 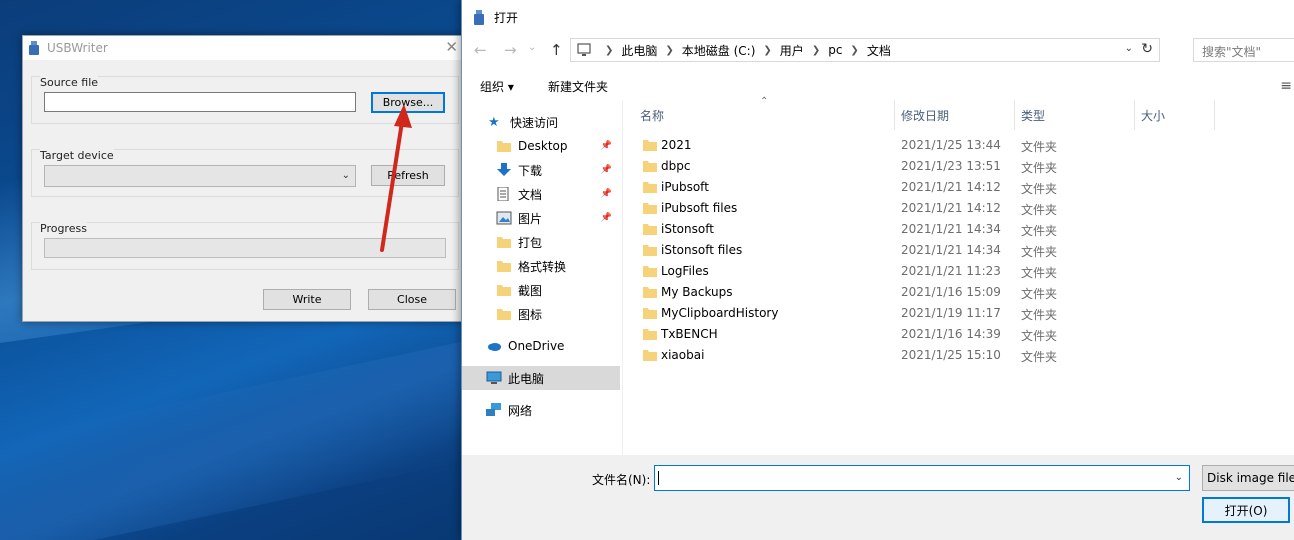 I want to click on nav-onedrive: OneDrive, so click(x=541, y=346).